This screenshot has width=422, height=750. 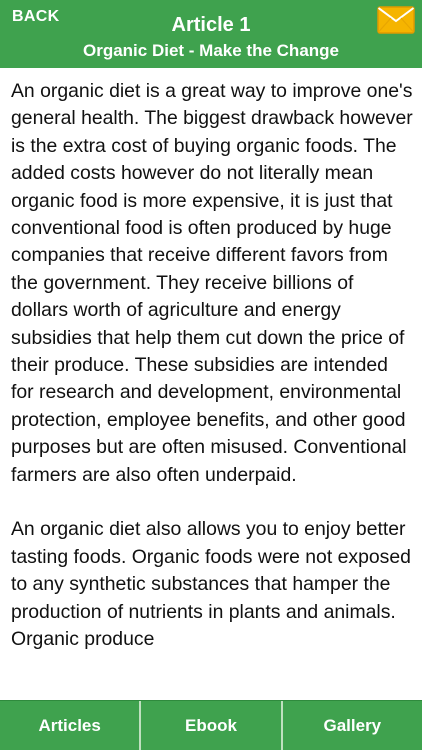 I want to click on bottom-tab-bar: Articles Ebook Gallery, so click(x=211, y=725).